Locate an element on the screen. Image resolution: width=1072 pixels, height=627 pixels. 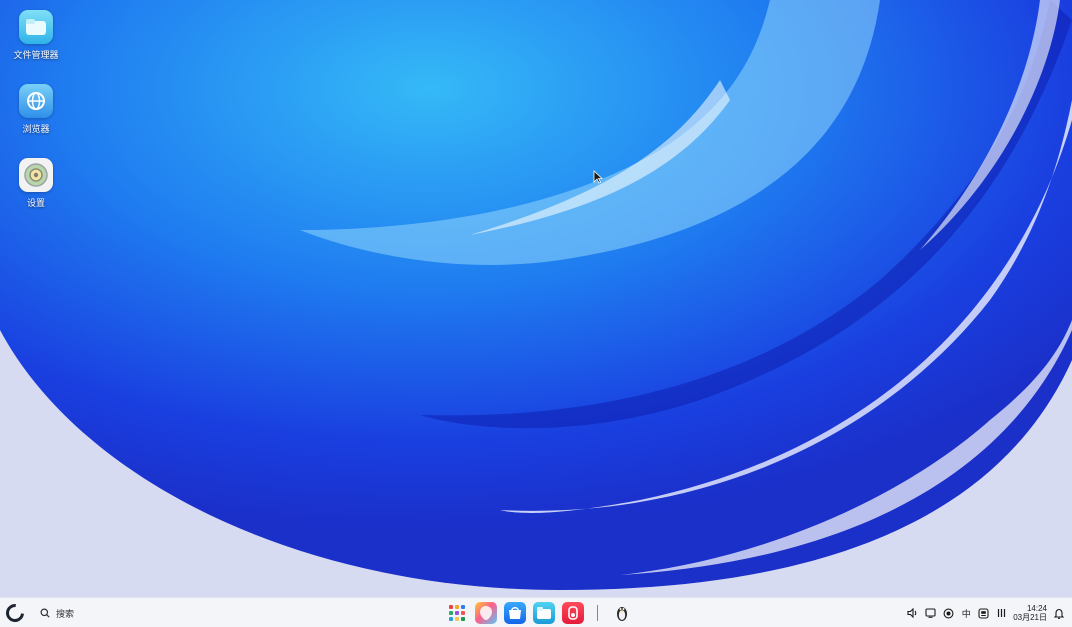
clock-time: 14:24 is located at coordinates (1036, 608).